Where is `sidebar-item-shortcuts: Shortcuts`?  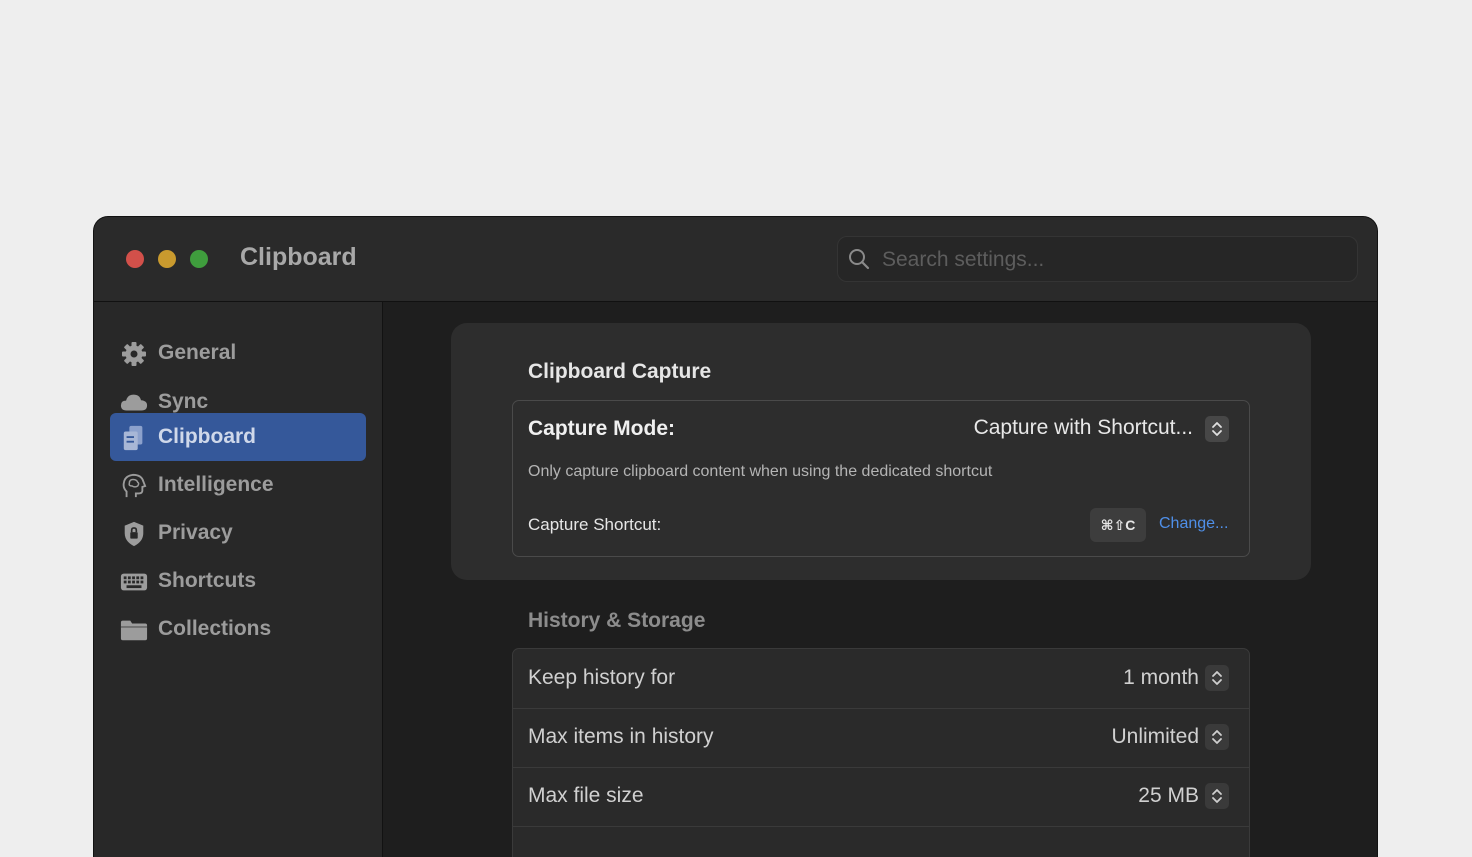 sidebar-item-shortcuts: Shortcuts is located at coordinates (238, 581).